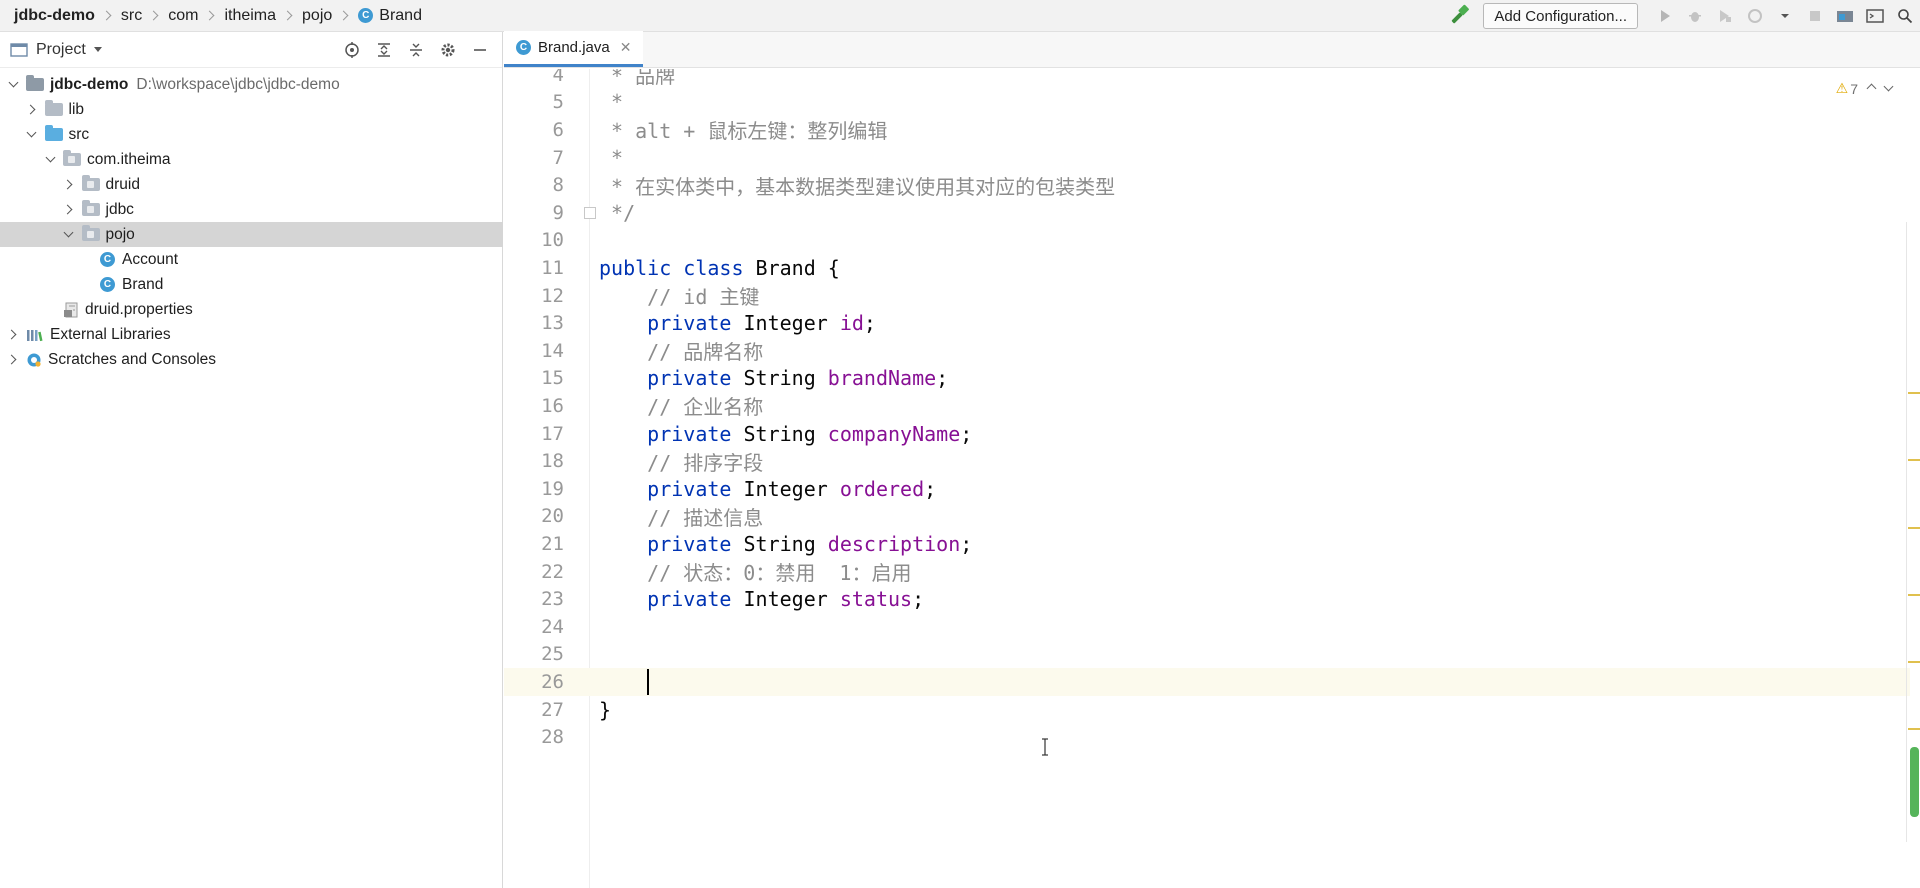  What do you see at coordinates (1207, 544) in the screenshot?
I see `code-line: 21 private String description;` at bounding box center [1207, 544].